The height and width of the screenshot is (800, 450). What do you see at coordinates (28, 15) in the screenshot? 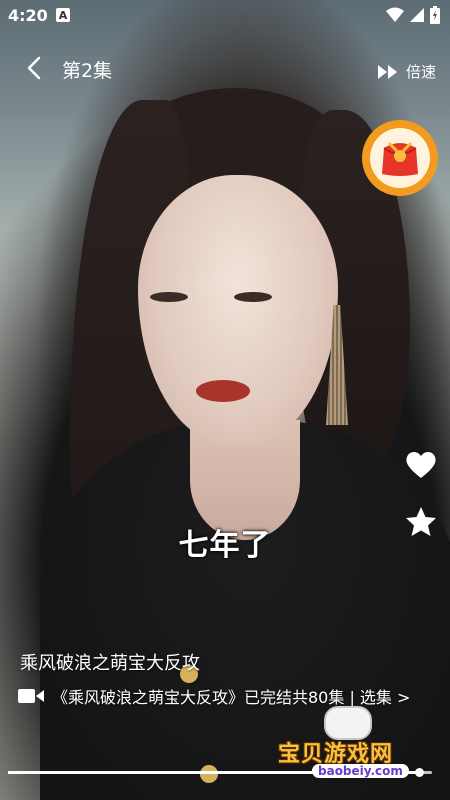
I see `status-time: 4:20` at bounding box center [28, 15].